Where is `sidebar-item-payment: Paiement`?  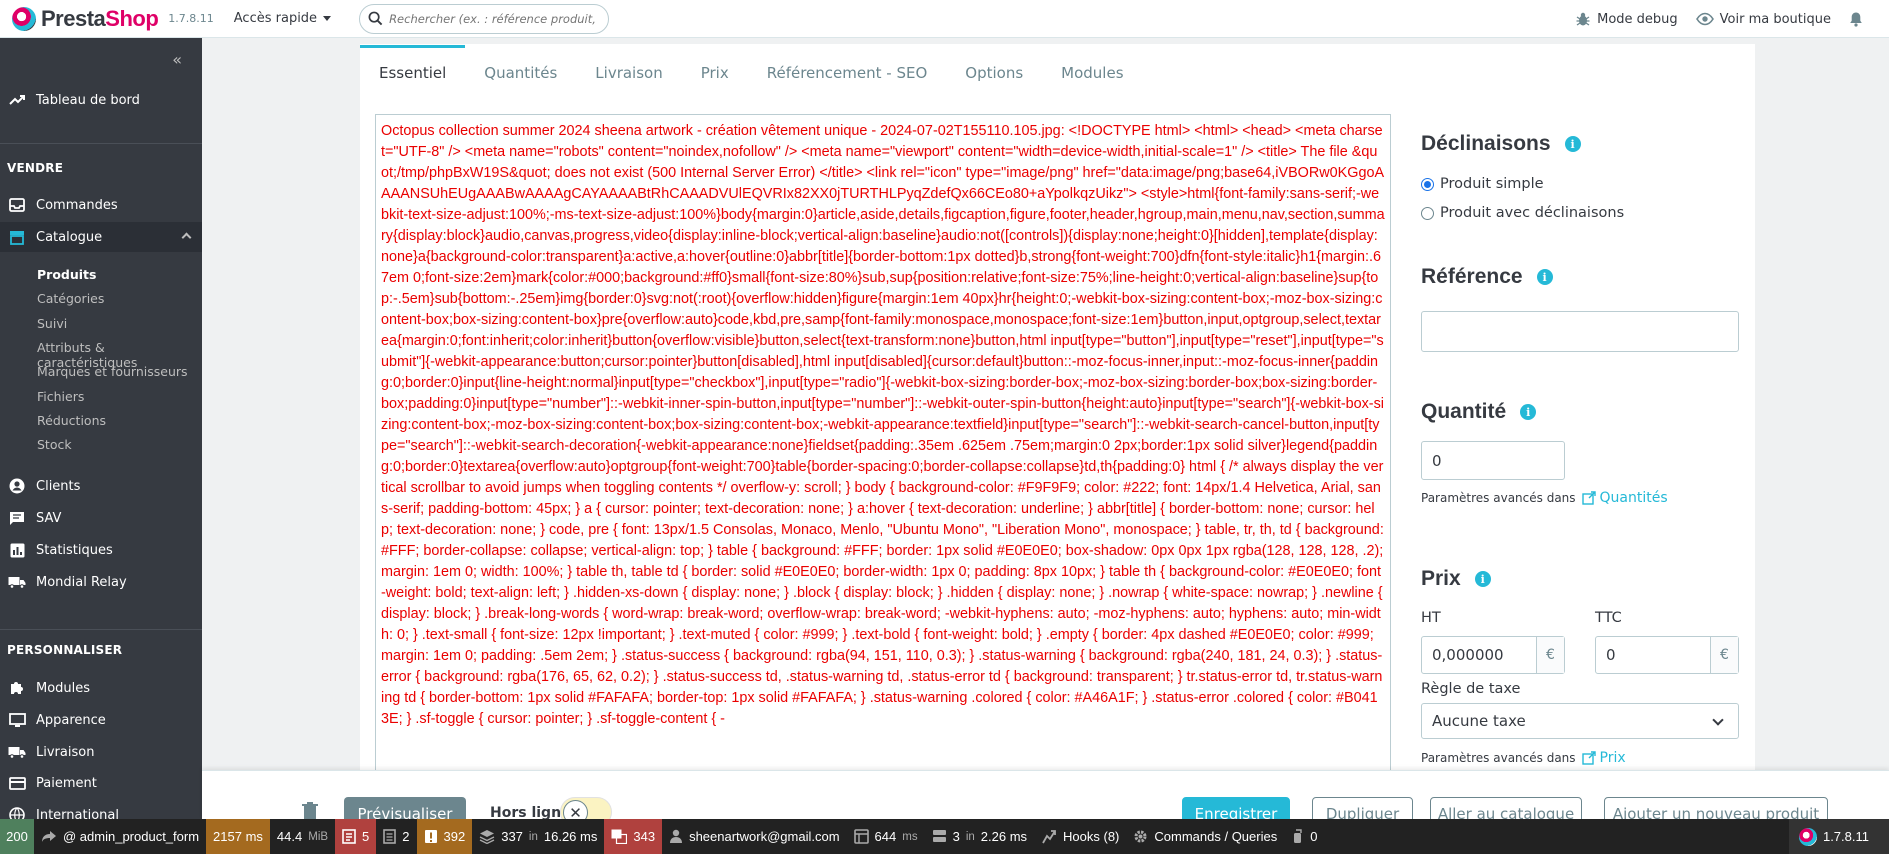
sidebar-item-payment: Paiement is located at coordinates (101, 783).